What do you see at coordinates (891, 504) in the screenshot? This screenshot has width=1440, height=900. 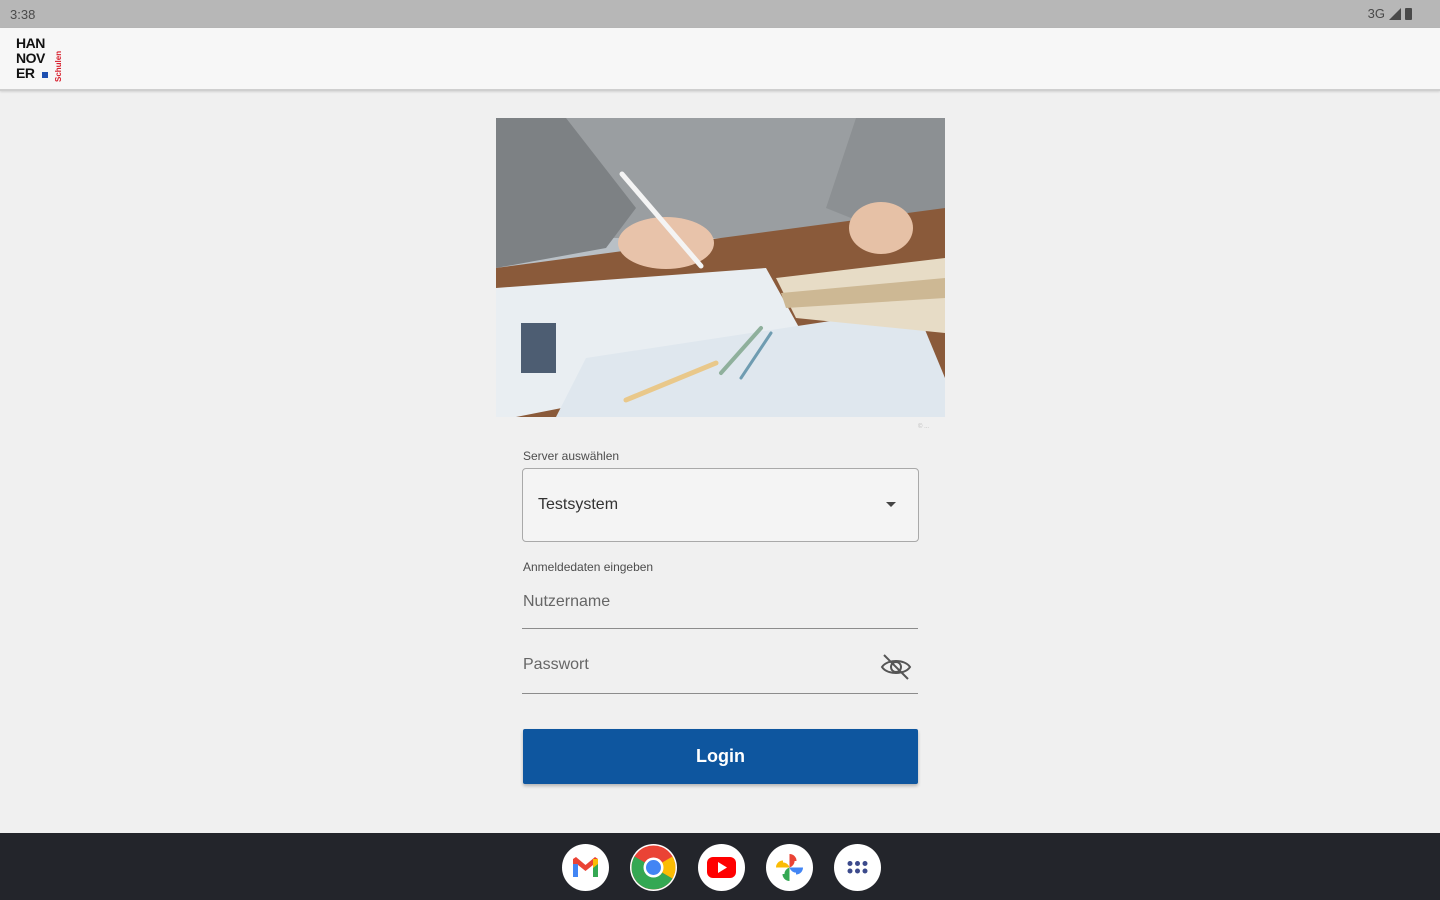 I see `dropdown-arrow-icon` at bounding box center [891, 504].